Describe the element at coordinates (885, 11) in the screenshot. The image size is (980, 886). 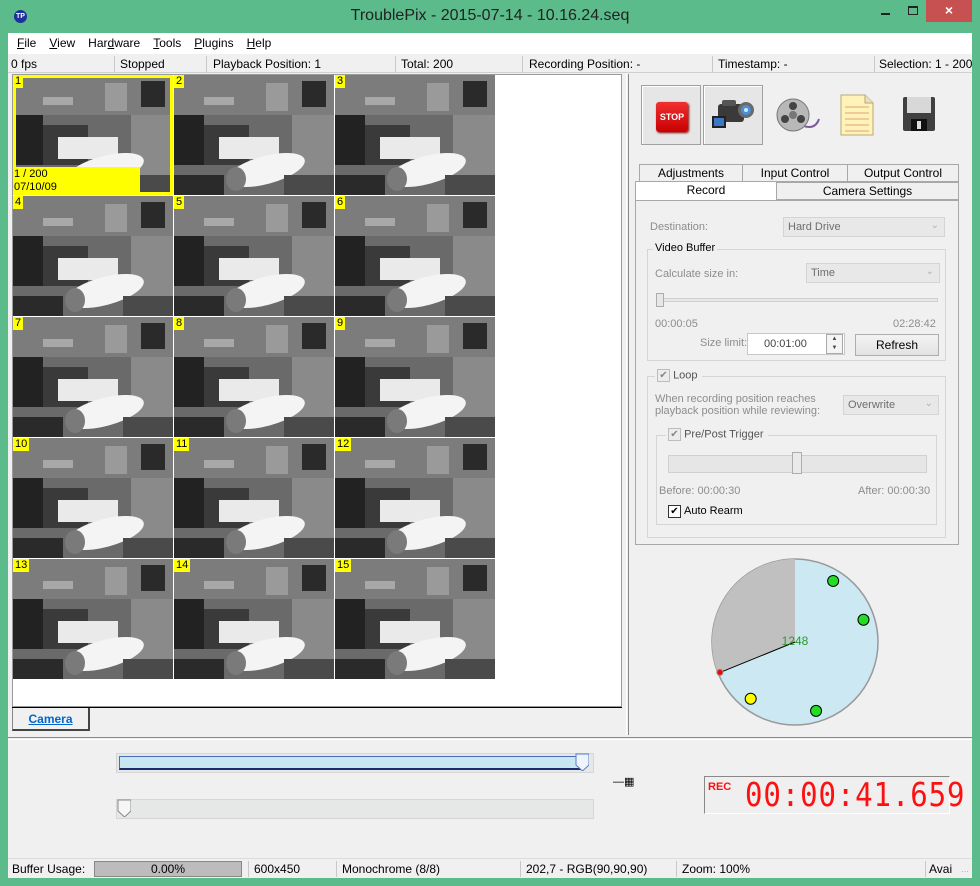
I see `minimize-button` at that location.